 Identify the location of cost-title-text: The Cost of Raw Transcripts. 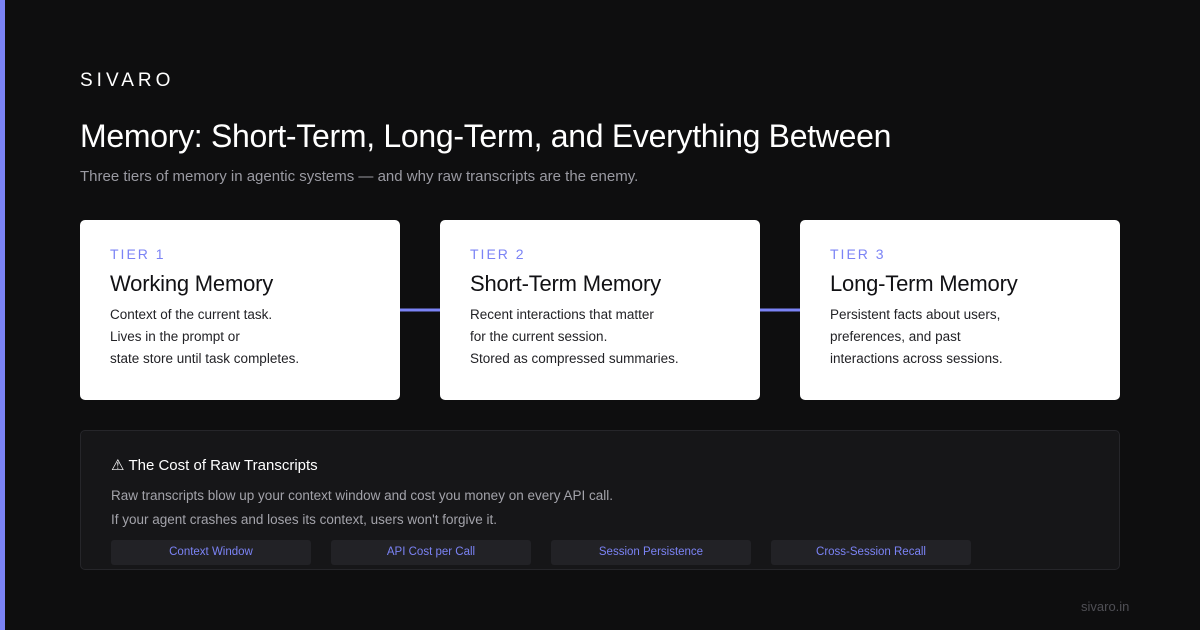
(223, 465).